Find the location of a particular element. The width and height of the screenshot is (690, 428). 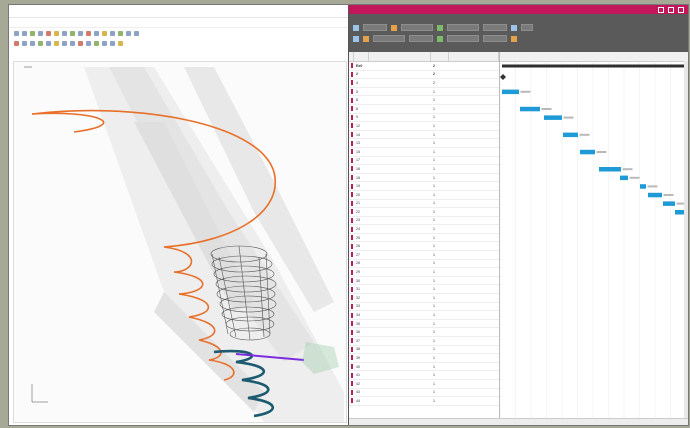

redo-icon is located at coordinates (24, 33).